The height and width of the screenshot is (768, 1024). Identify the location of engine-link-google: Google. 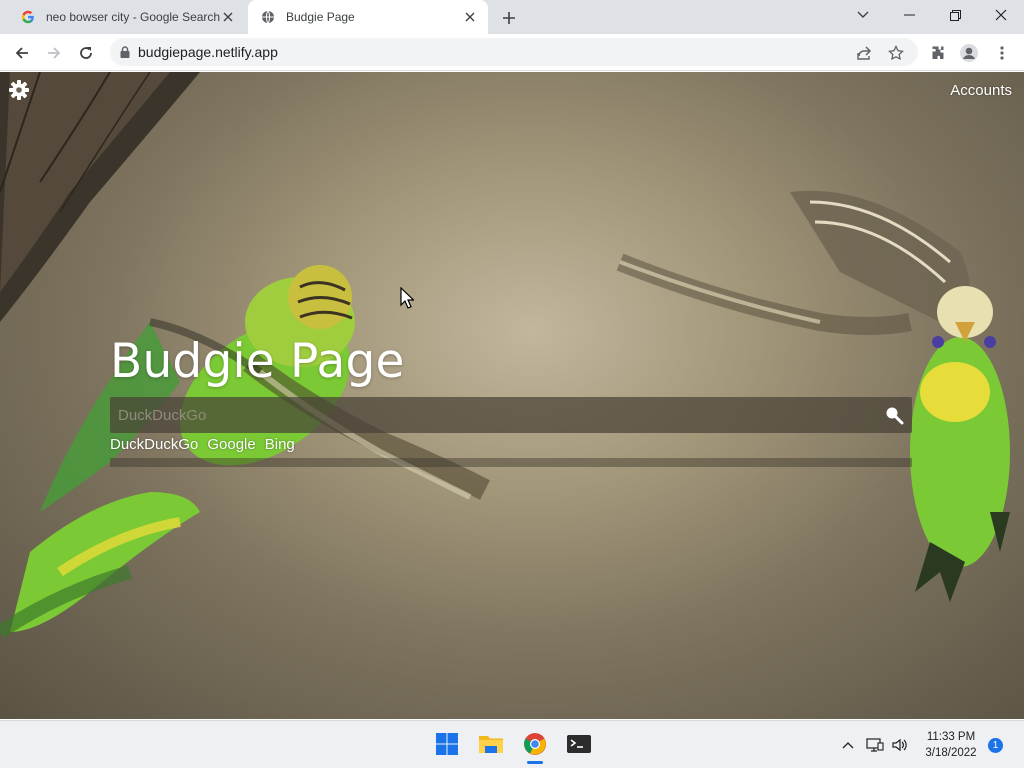
(231, 444).